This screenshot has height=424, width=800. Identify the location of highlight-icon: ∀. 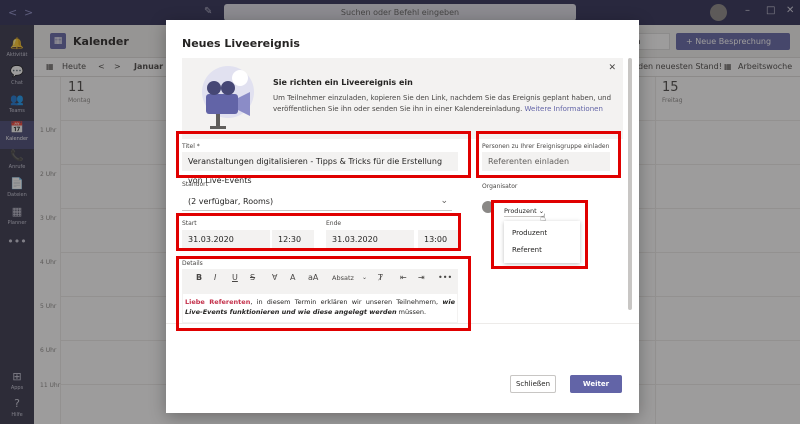
(274, 277).